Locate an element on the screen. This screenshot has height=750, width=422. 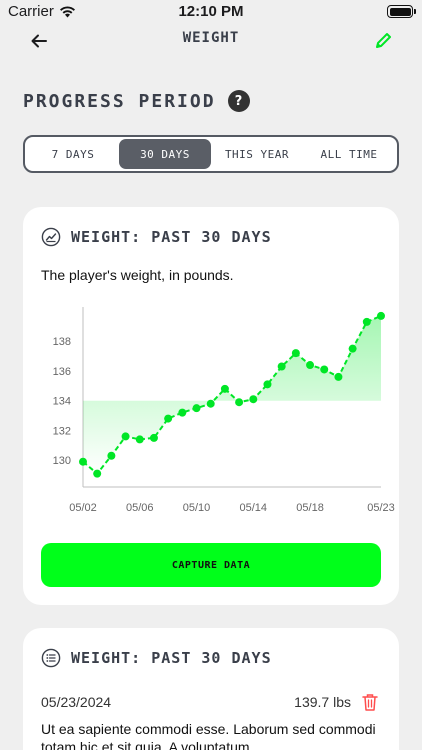
period-selector: 7 DAYS 30 DAYS THIS YEAR ALL TIME is located at coordinates (211, 154).